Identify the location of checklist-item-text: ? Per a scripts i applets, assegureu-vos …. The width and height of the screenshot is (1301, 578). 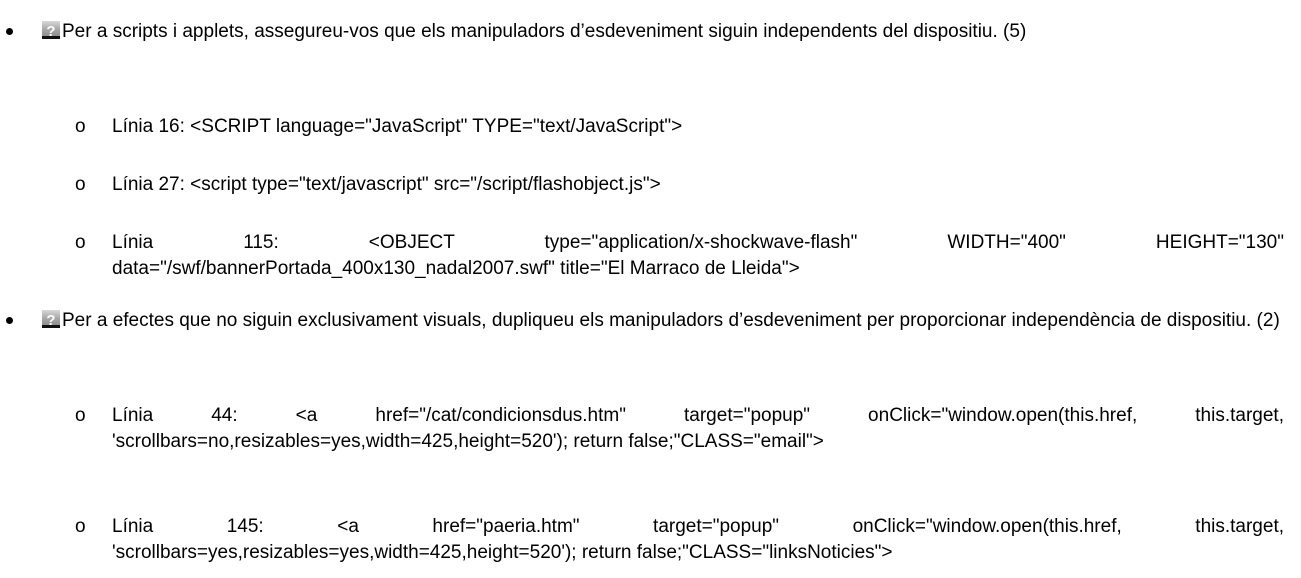
(662, 32).